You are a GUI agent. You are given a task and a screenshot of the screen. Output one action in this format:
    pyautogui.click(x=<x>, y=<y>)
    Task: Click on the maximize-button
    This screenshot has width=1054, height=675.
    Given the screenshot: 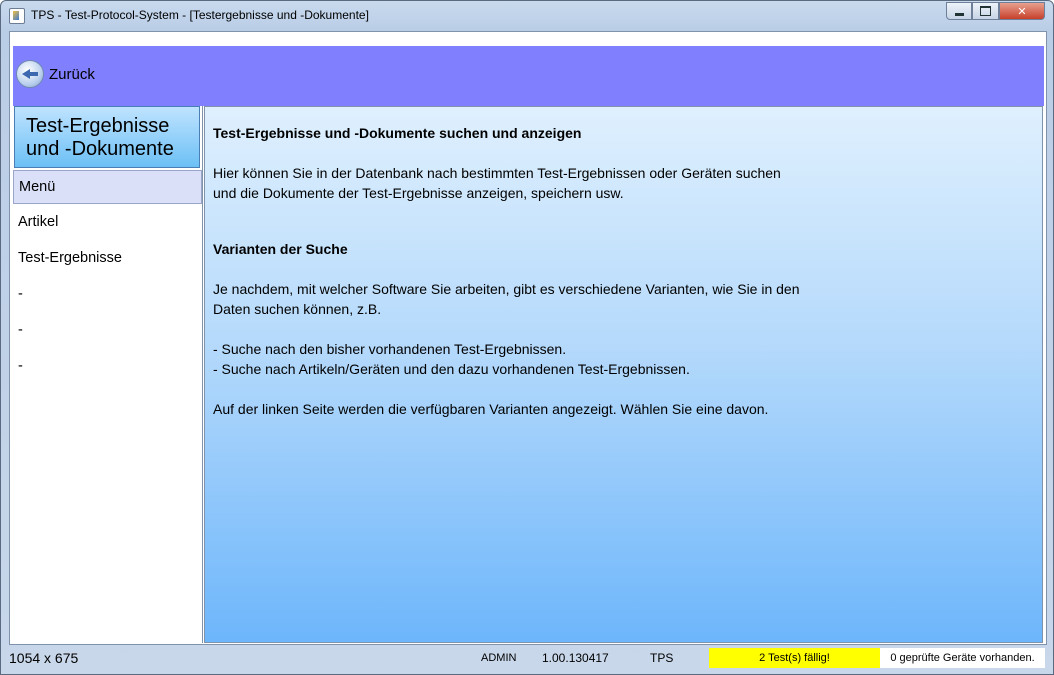 What is the action you would take?
    pyautogui.click(x=985, y=11)
    